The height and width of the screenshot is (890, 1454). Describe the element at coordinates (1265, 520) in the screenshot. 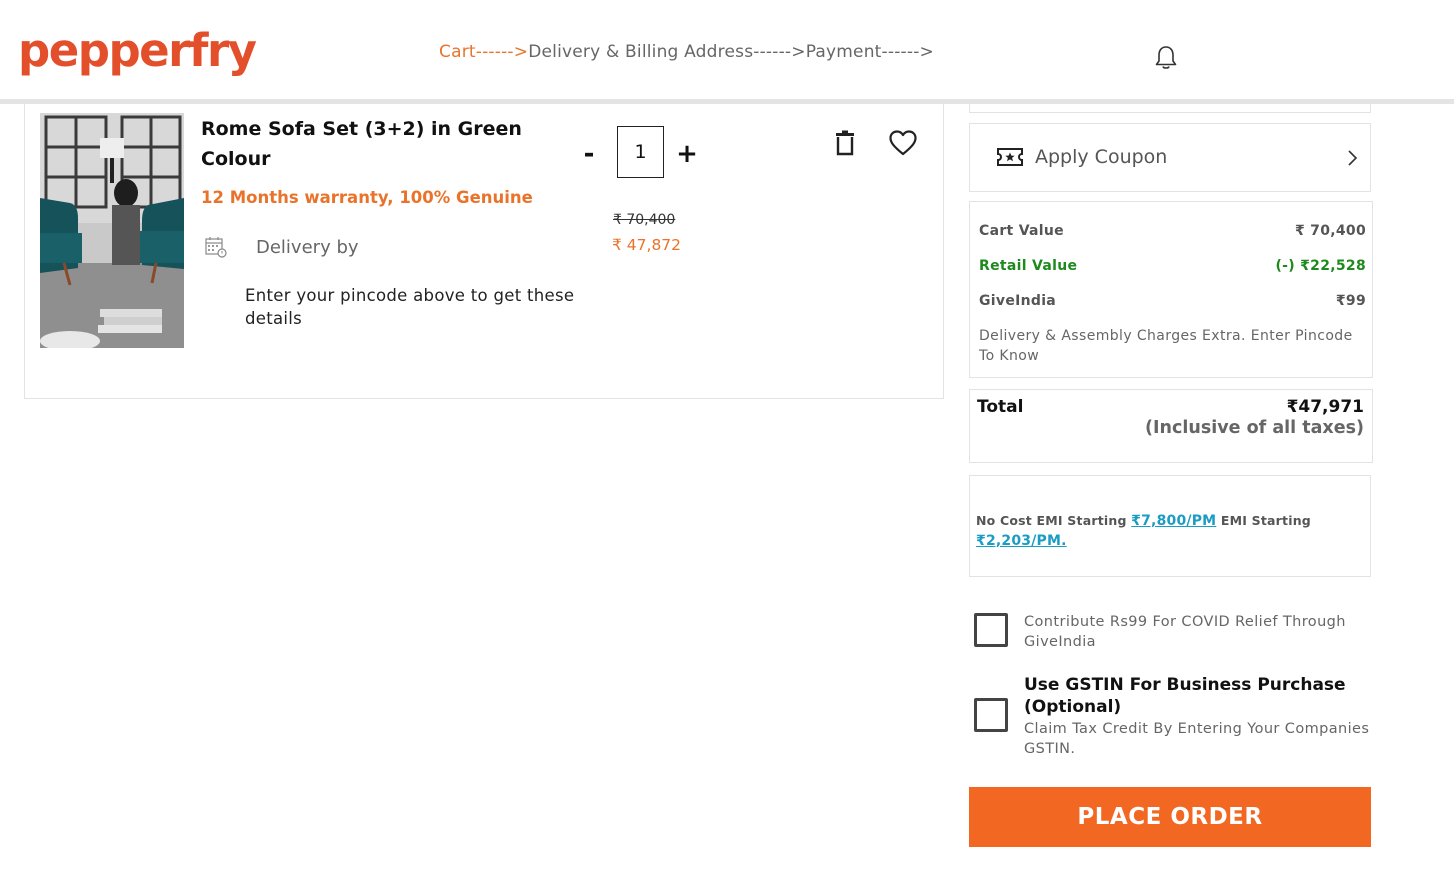

I see `emi-middle: EMI Starting` at that location.